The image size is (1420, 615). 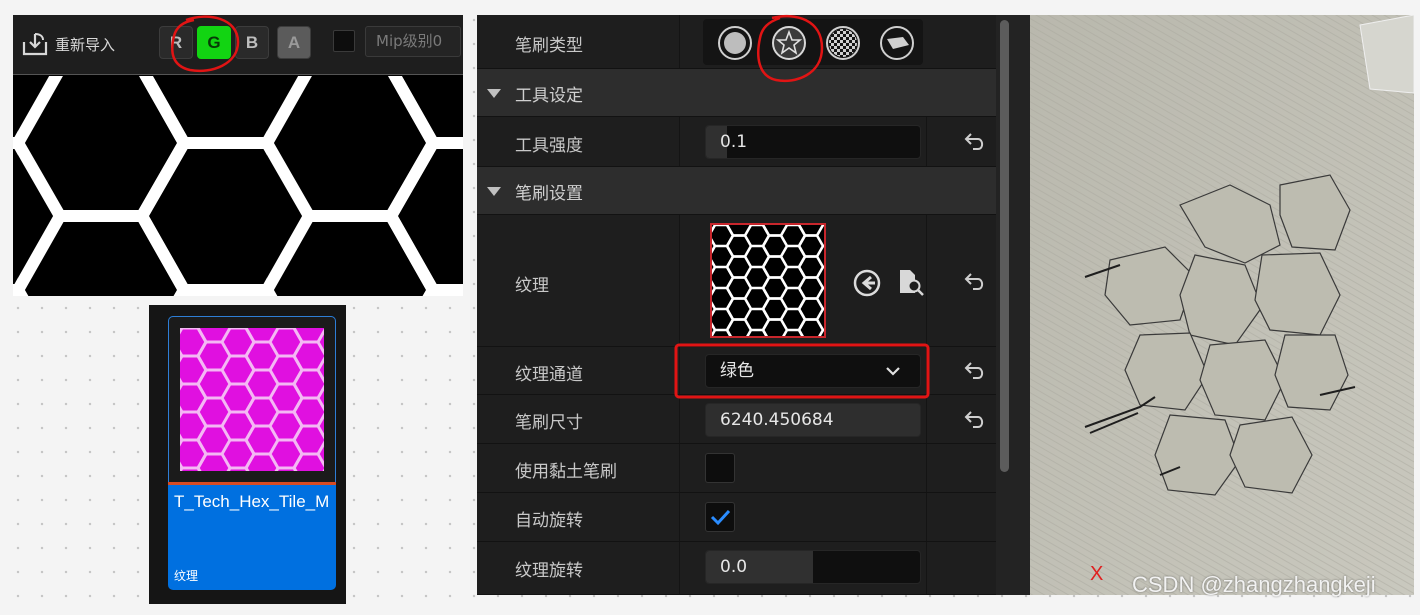 What do you see at coordinates (549, 375) in the screenshot?
I see `texture-channel-label: 纹理通道` at bounding box center [549, 375].